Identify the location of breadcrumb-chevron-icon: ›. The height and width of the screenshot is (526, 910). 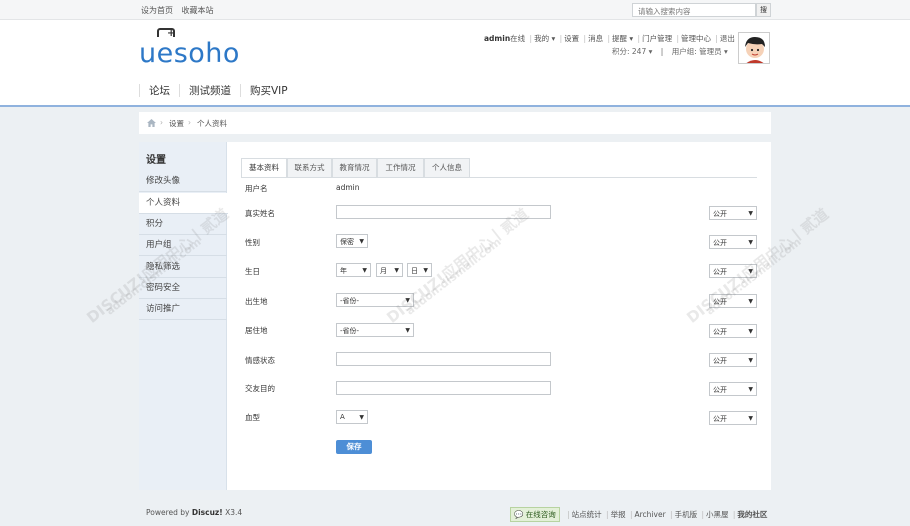
(189, 122).